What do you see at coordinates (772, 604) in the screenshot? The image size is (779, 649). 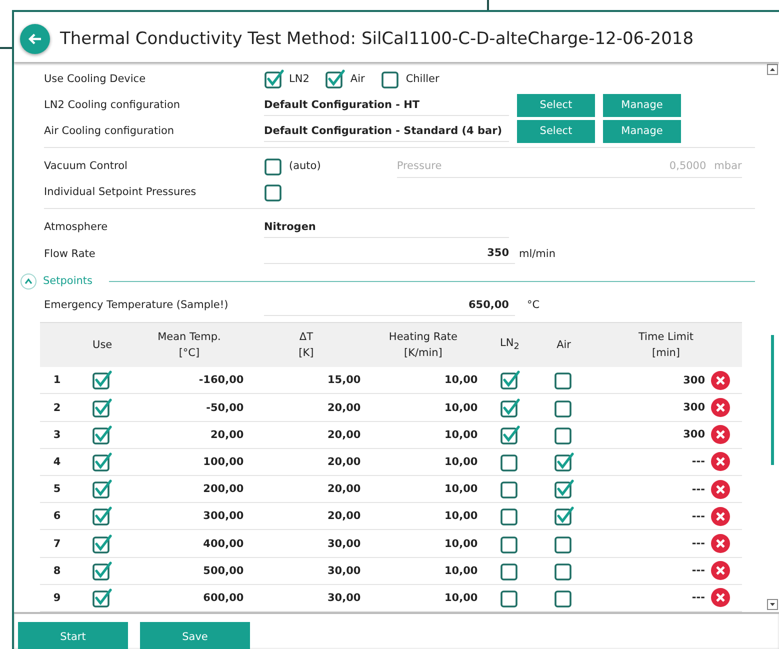 I see `scroll-down-button` at bounding box center [772, 604].